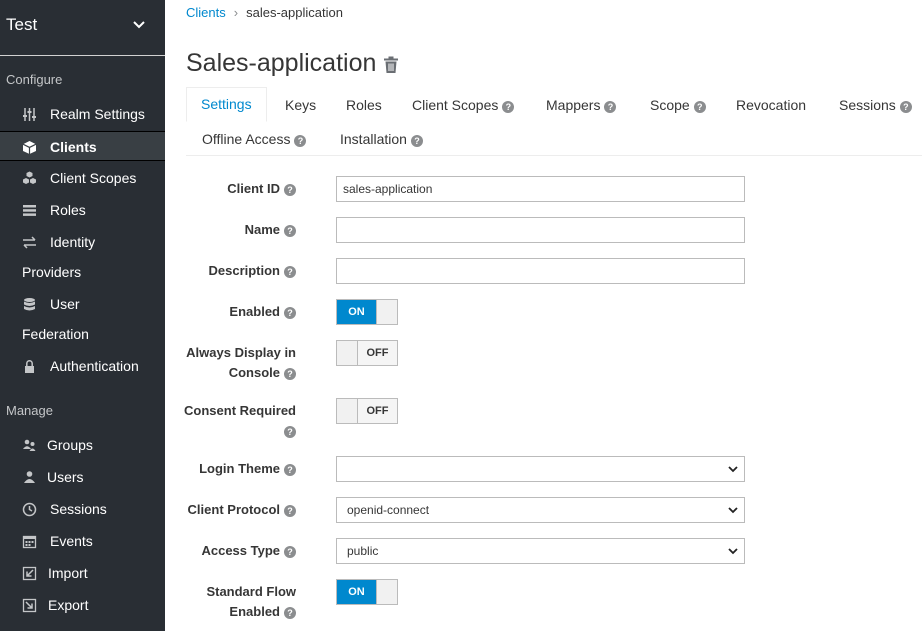  I want to click on tab-revocation: Revocation, so click(771, 105).